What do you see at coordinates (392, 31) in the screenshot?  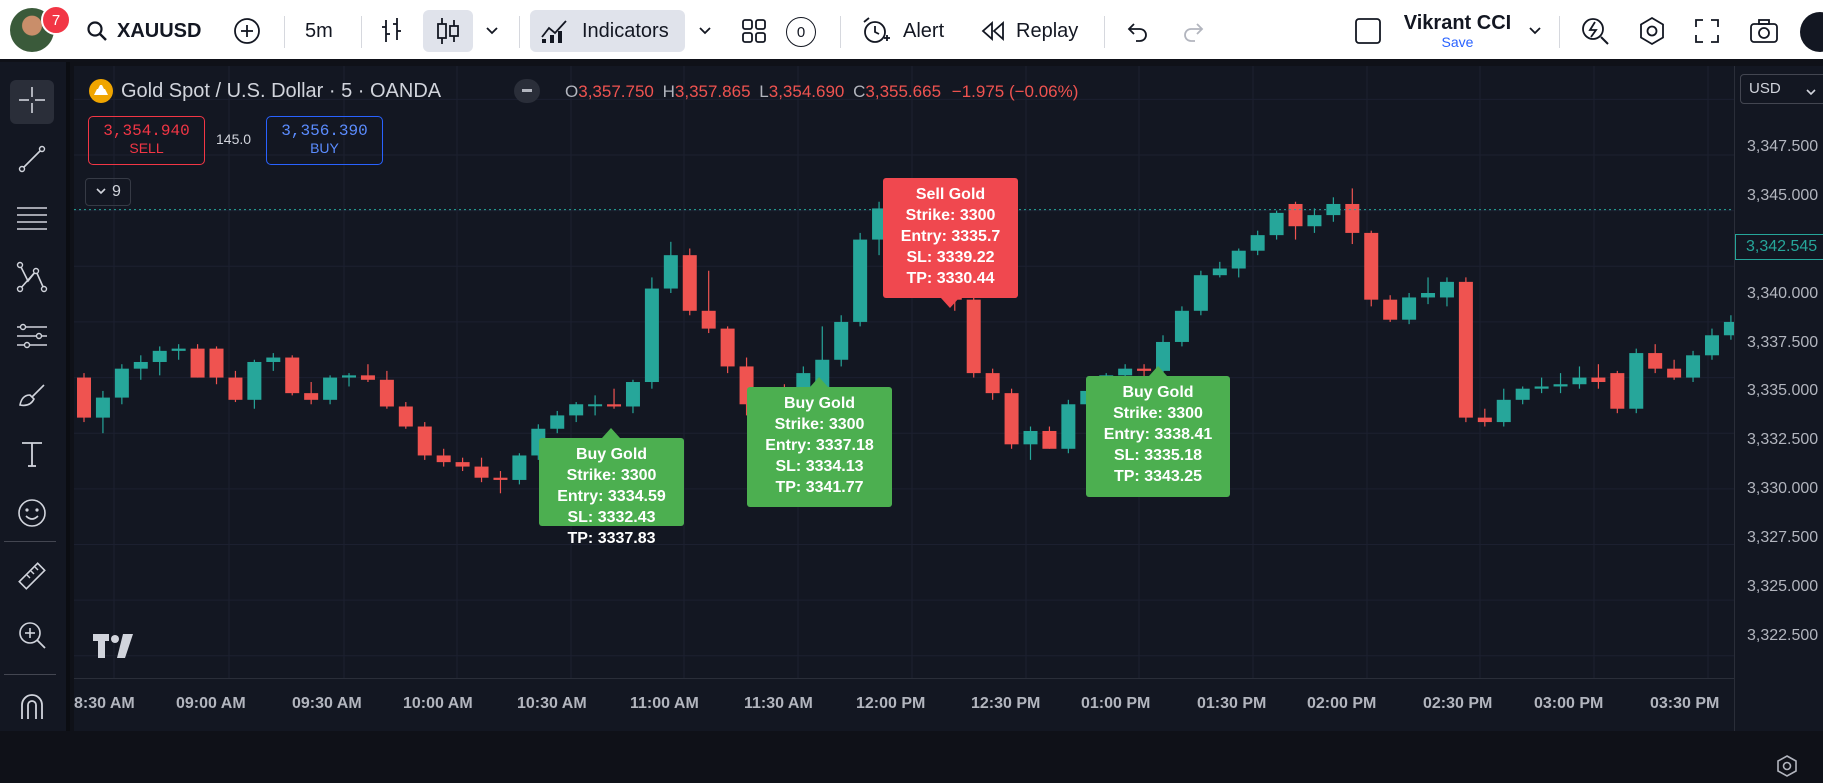 I see `bar-style-button` at bounding box center [392, 31].